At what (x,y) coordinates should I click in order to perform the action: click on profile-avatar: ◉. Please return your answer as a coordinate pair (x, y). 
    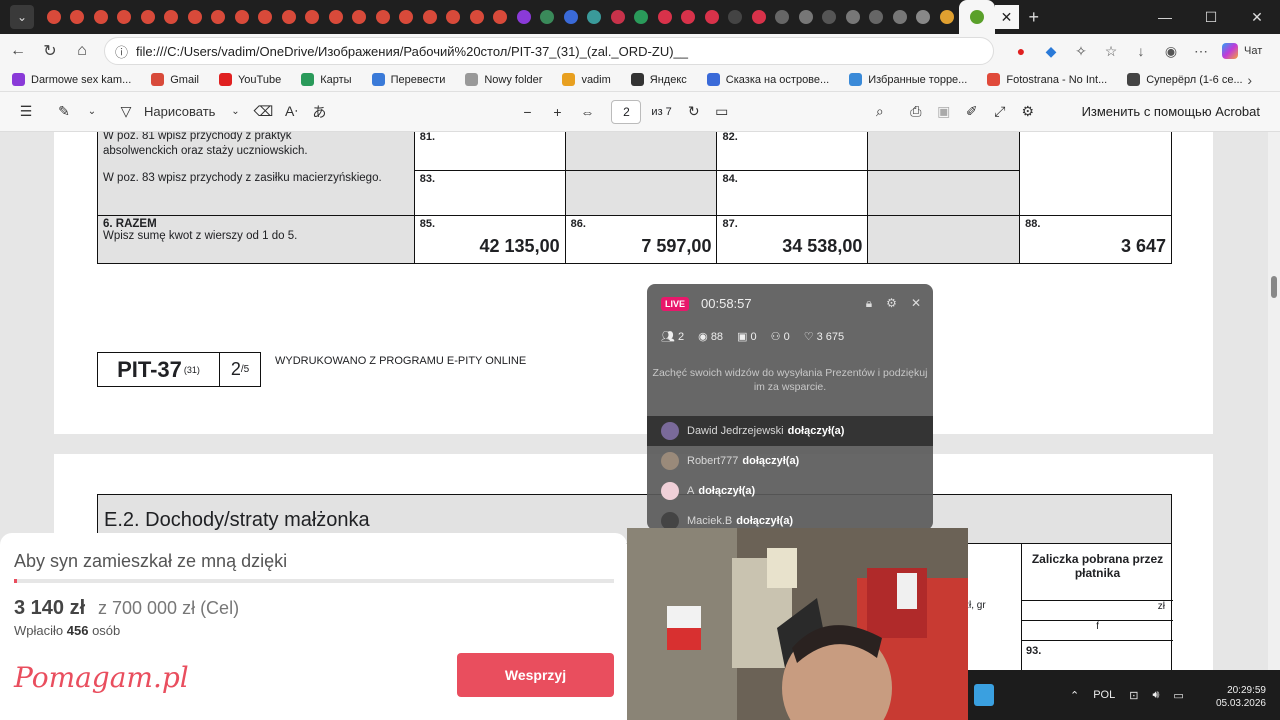
    Looking at the image, I should click on (1171, 51).